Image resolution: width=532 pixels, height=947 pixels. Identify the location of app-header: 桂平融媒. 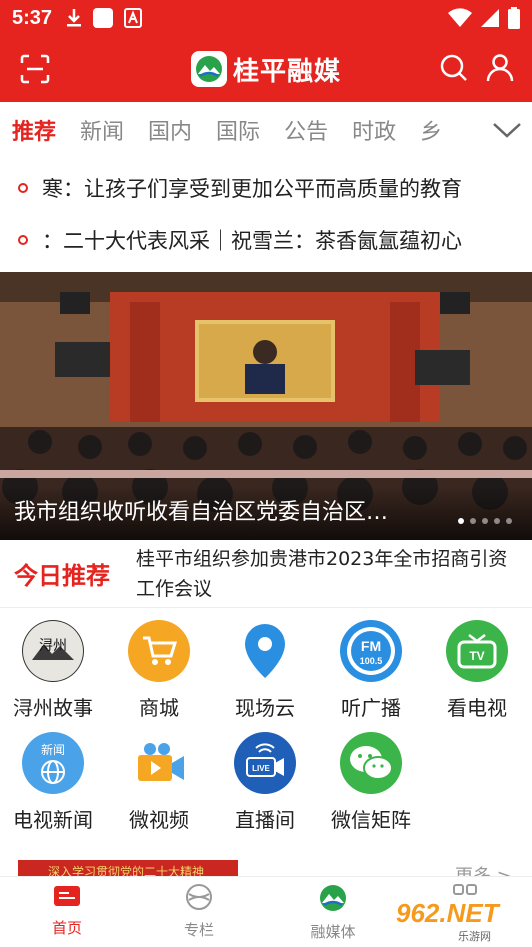
(266, 69).